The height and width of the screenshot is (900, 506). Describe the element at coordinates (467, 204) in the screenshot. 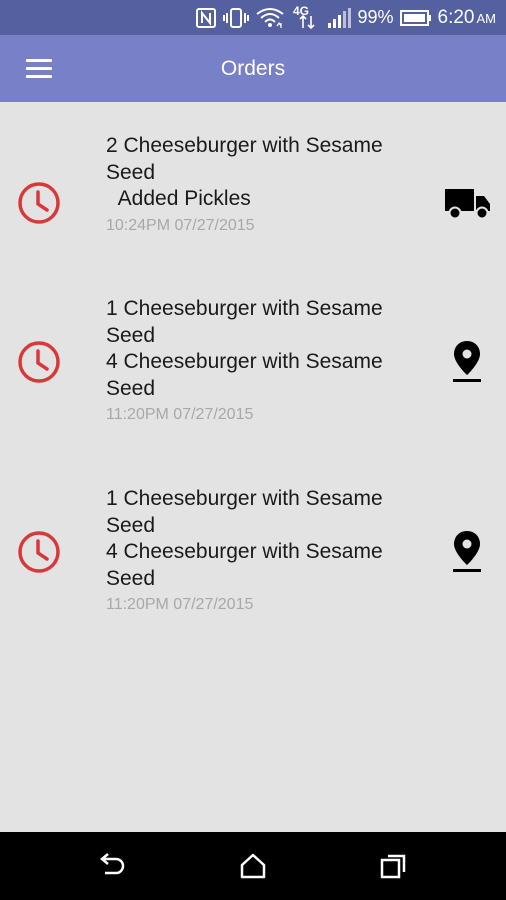

I see `delivery-truck-icon` at that location.